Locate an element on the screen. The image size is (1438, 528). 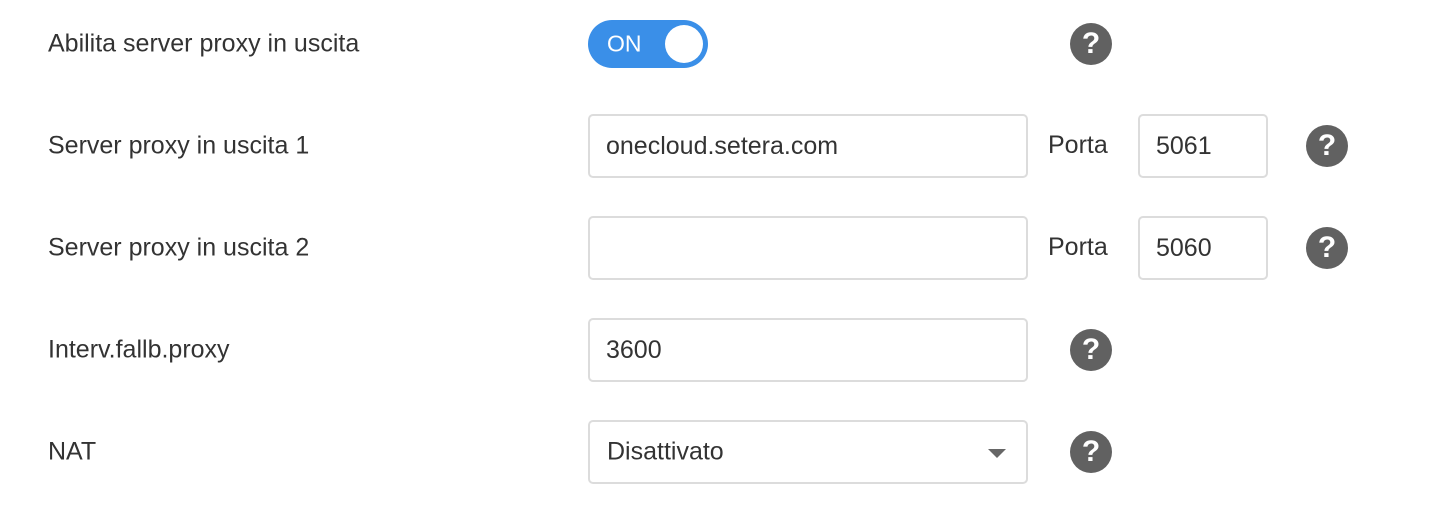
nat-row: NAT Disattivato ? is located at coordinates (719, 452).